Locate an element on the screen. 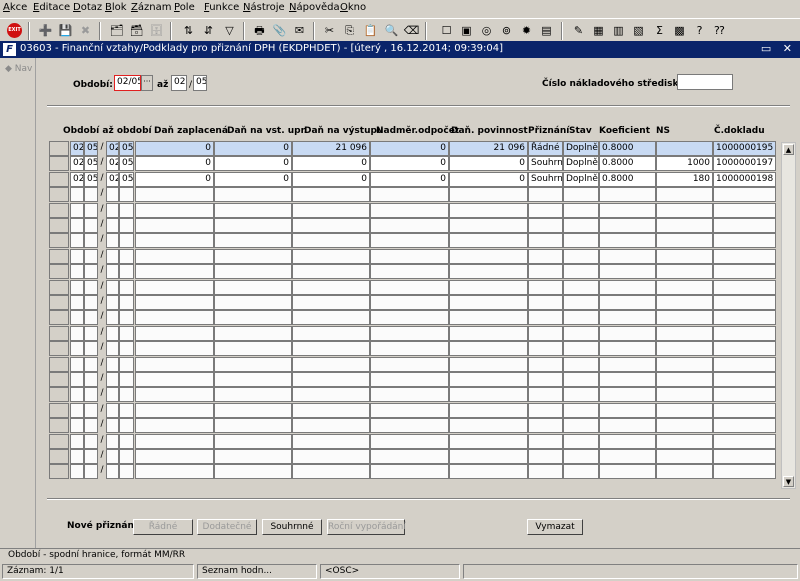  cell-coefficient: 0.8000 is located at coordinates (627, 164).